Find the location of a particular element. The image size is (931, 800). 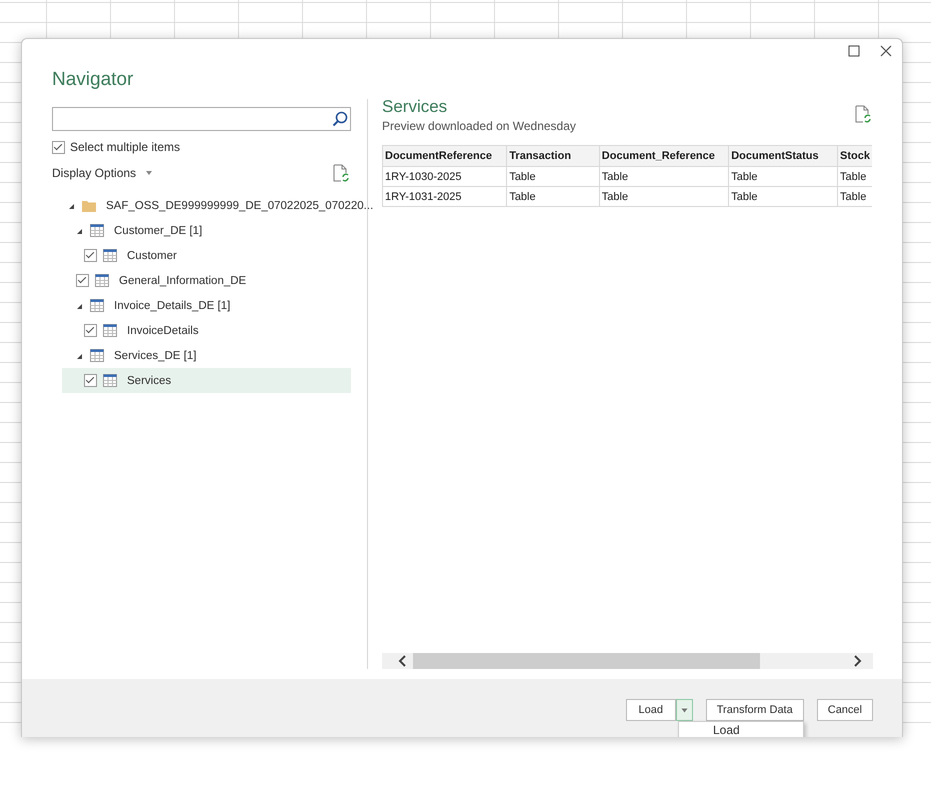

column-header: Stock is located at coordinates (855, 156).